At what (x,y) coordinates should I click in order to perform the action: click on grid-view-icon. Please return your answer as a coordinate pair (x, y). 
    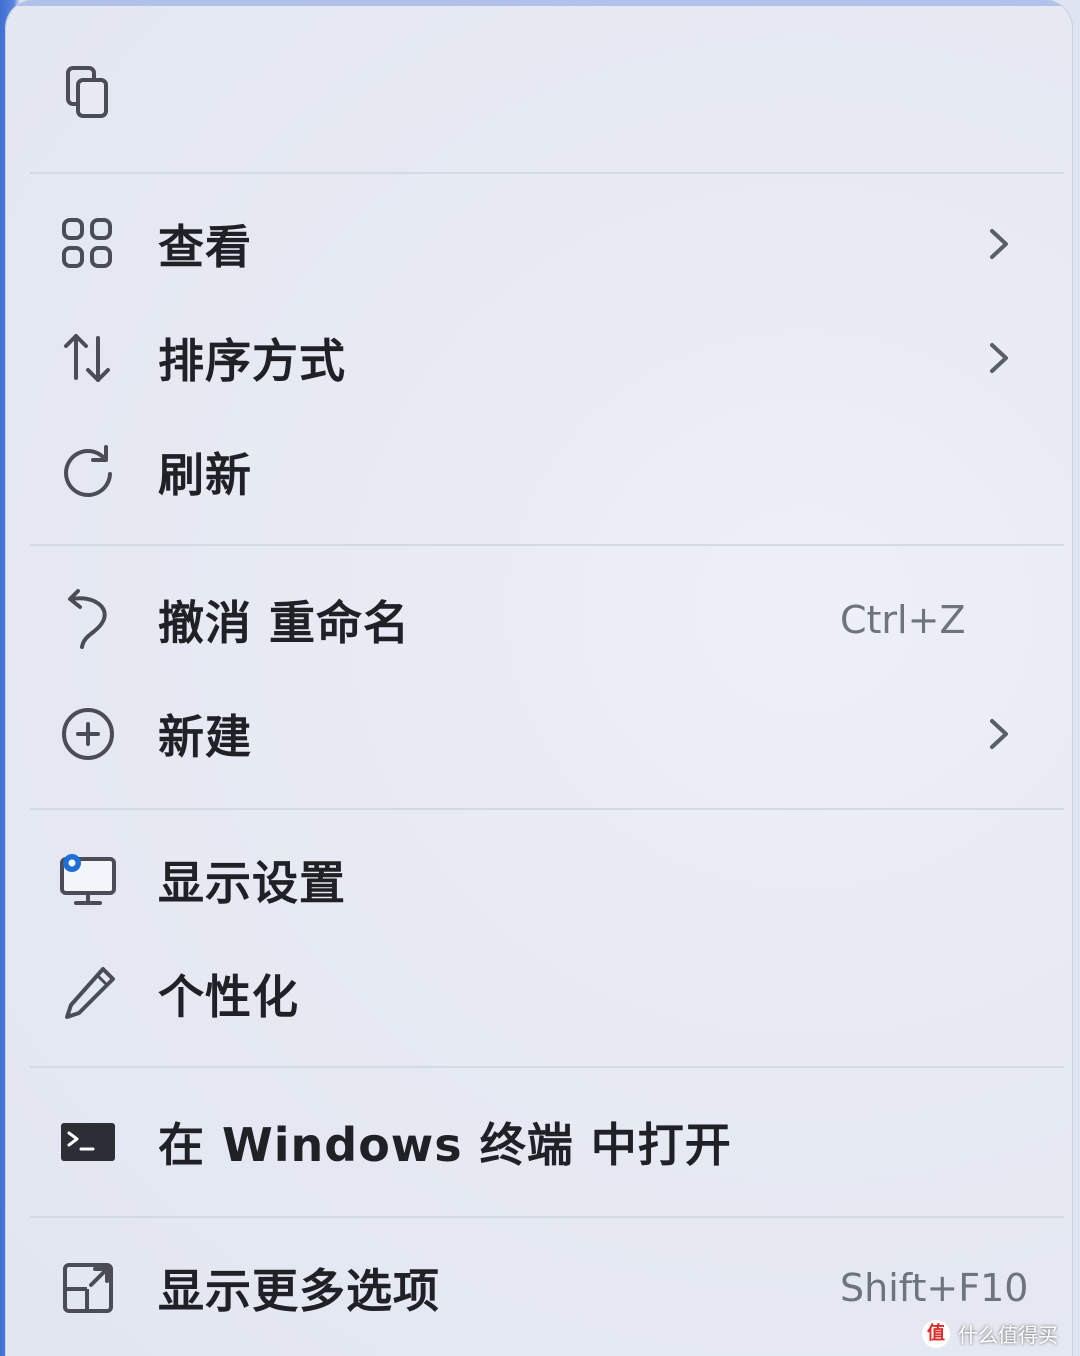
    Looking at the image, I should click on (88, 244).